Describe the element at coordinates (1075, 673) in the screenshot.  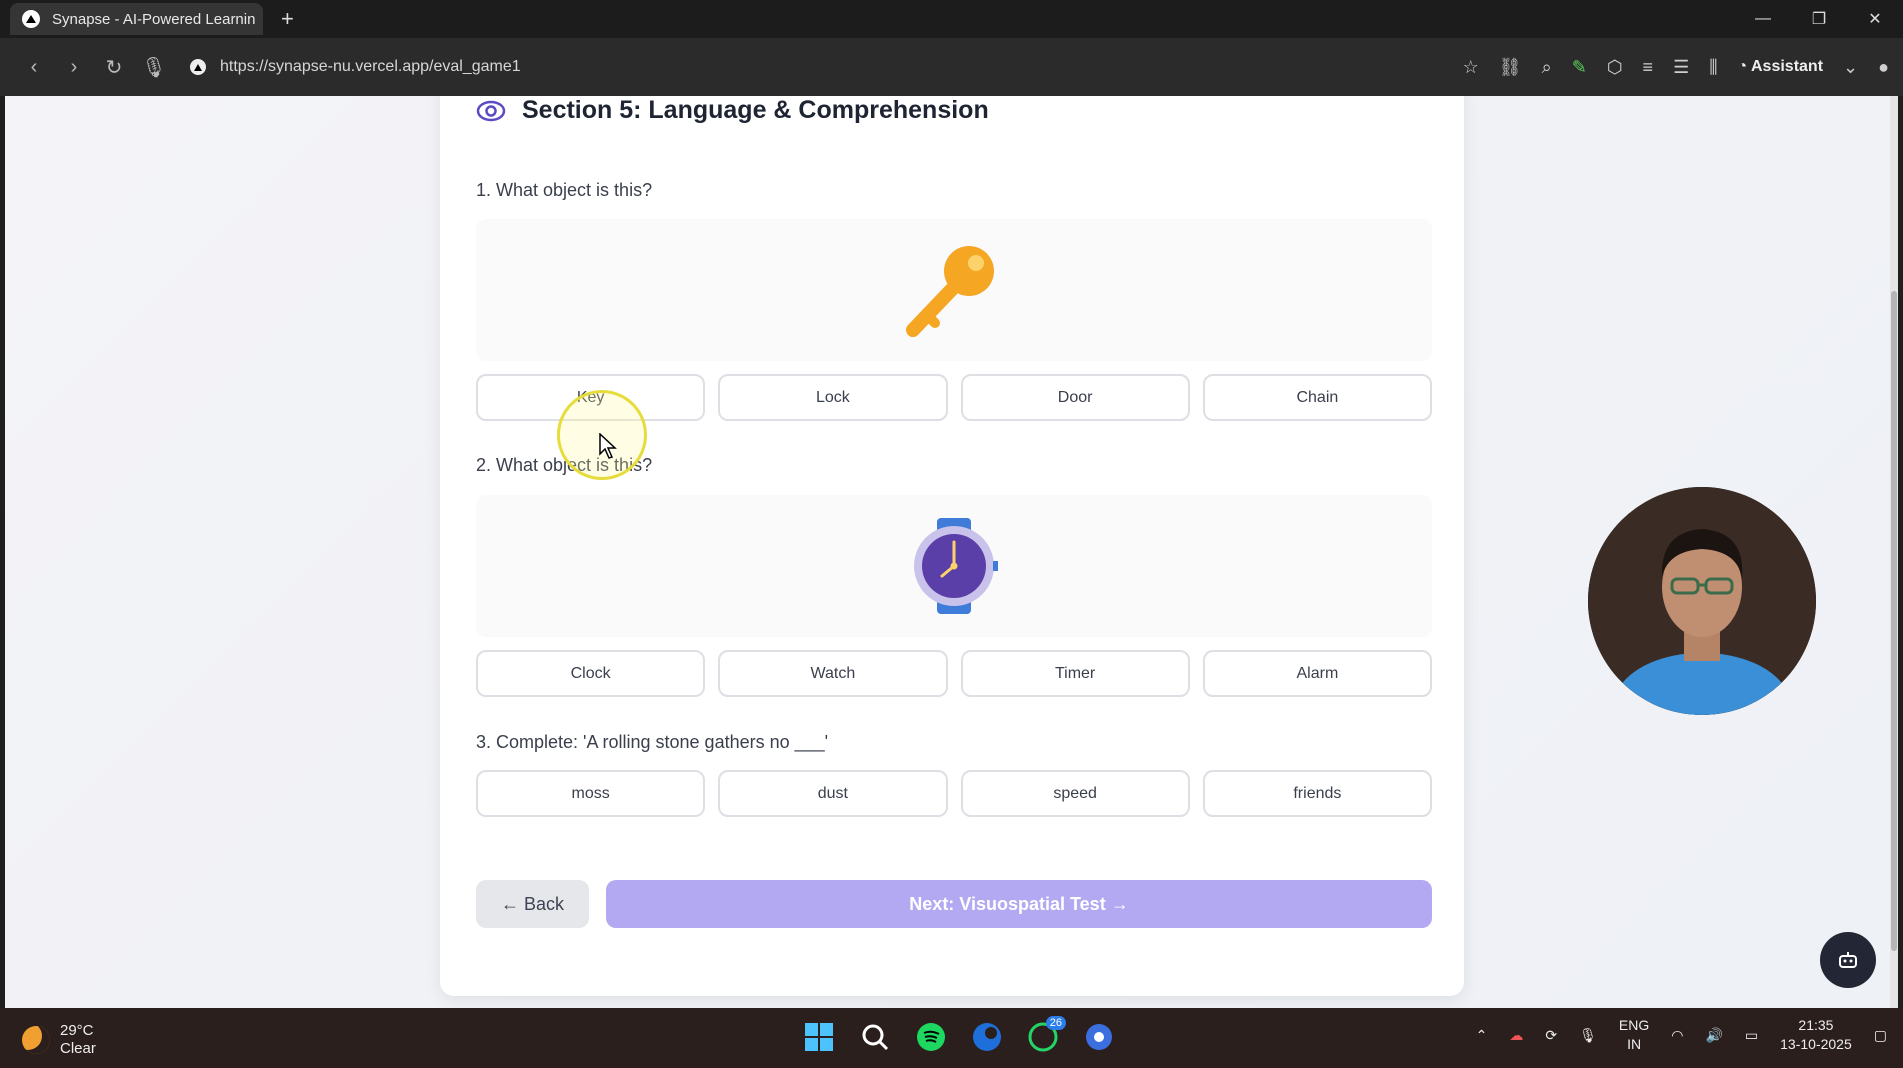
I see `option-timer: Timer` at that location.